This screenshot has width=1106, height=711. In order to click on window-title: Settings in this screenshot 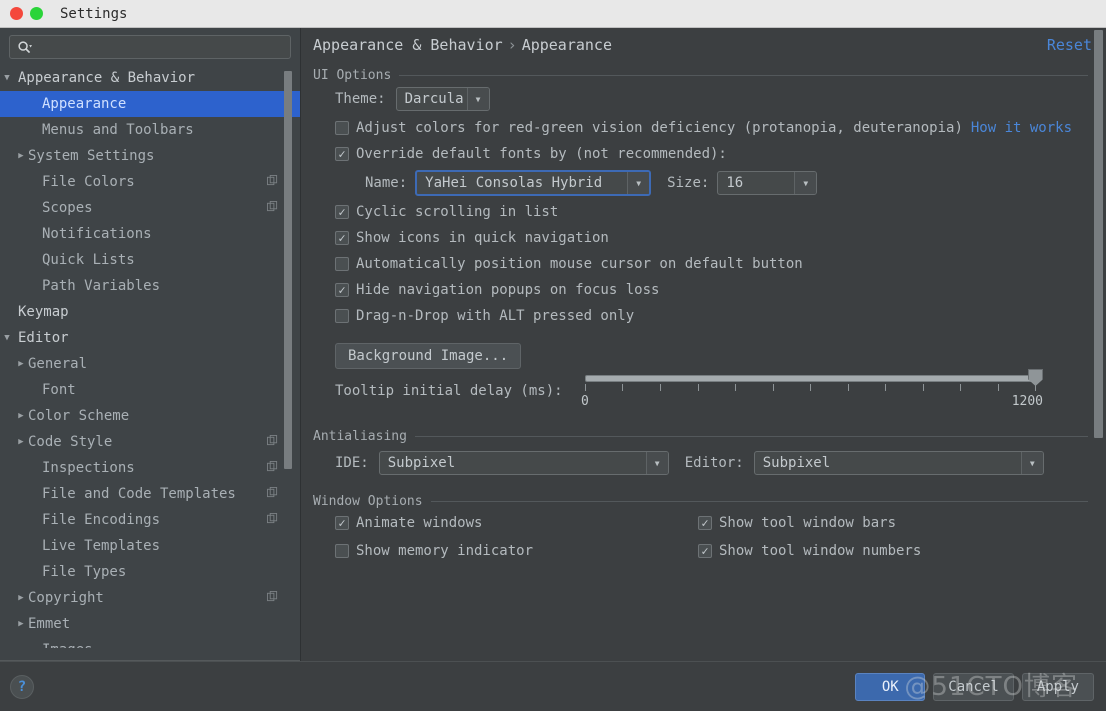, I will do `click(94, 13)`.